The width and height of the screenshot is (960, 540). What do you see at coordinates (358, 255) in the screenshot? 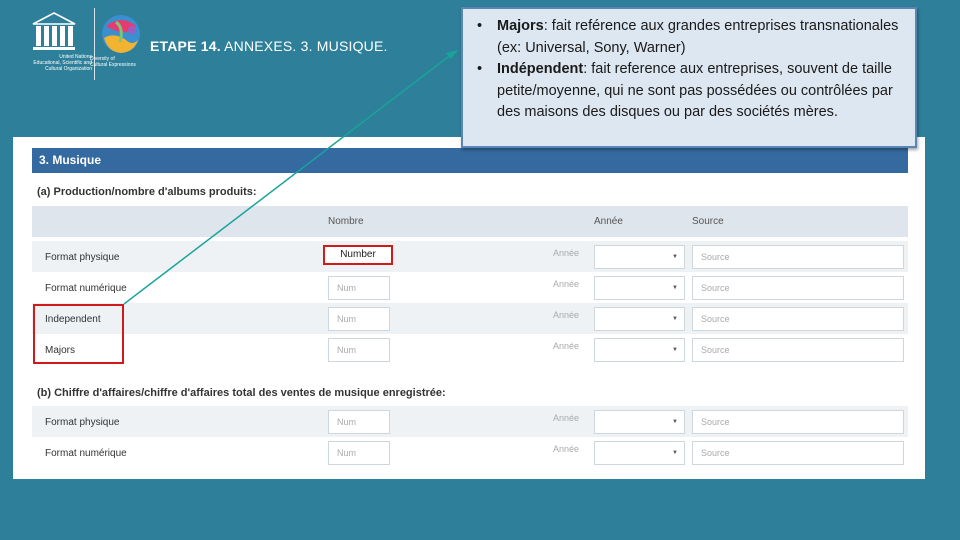
I see `number-tag: Number` at bounding box center [358, 255].